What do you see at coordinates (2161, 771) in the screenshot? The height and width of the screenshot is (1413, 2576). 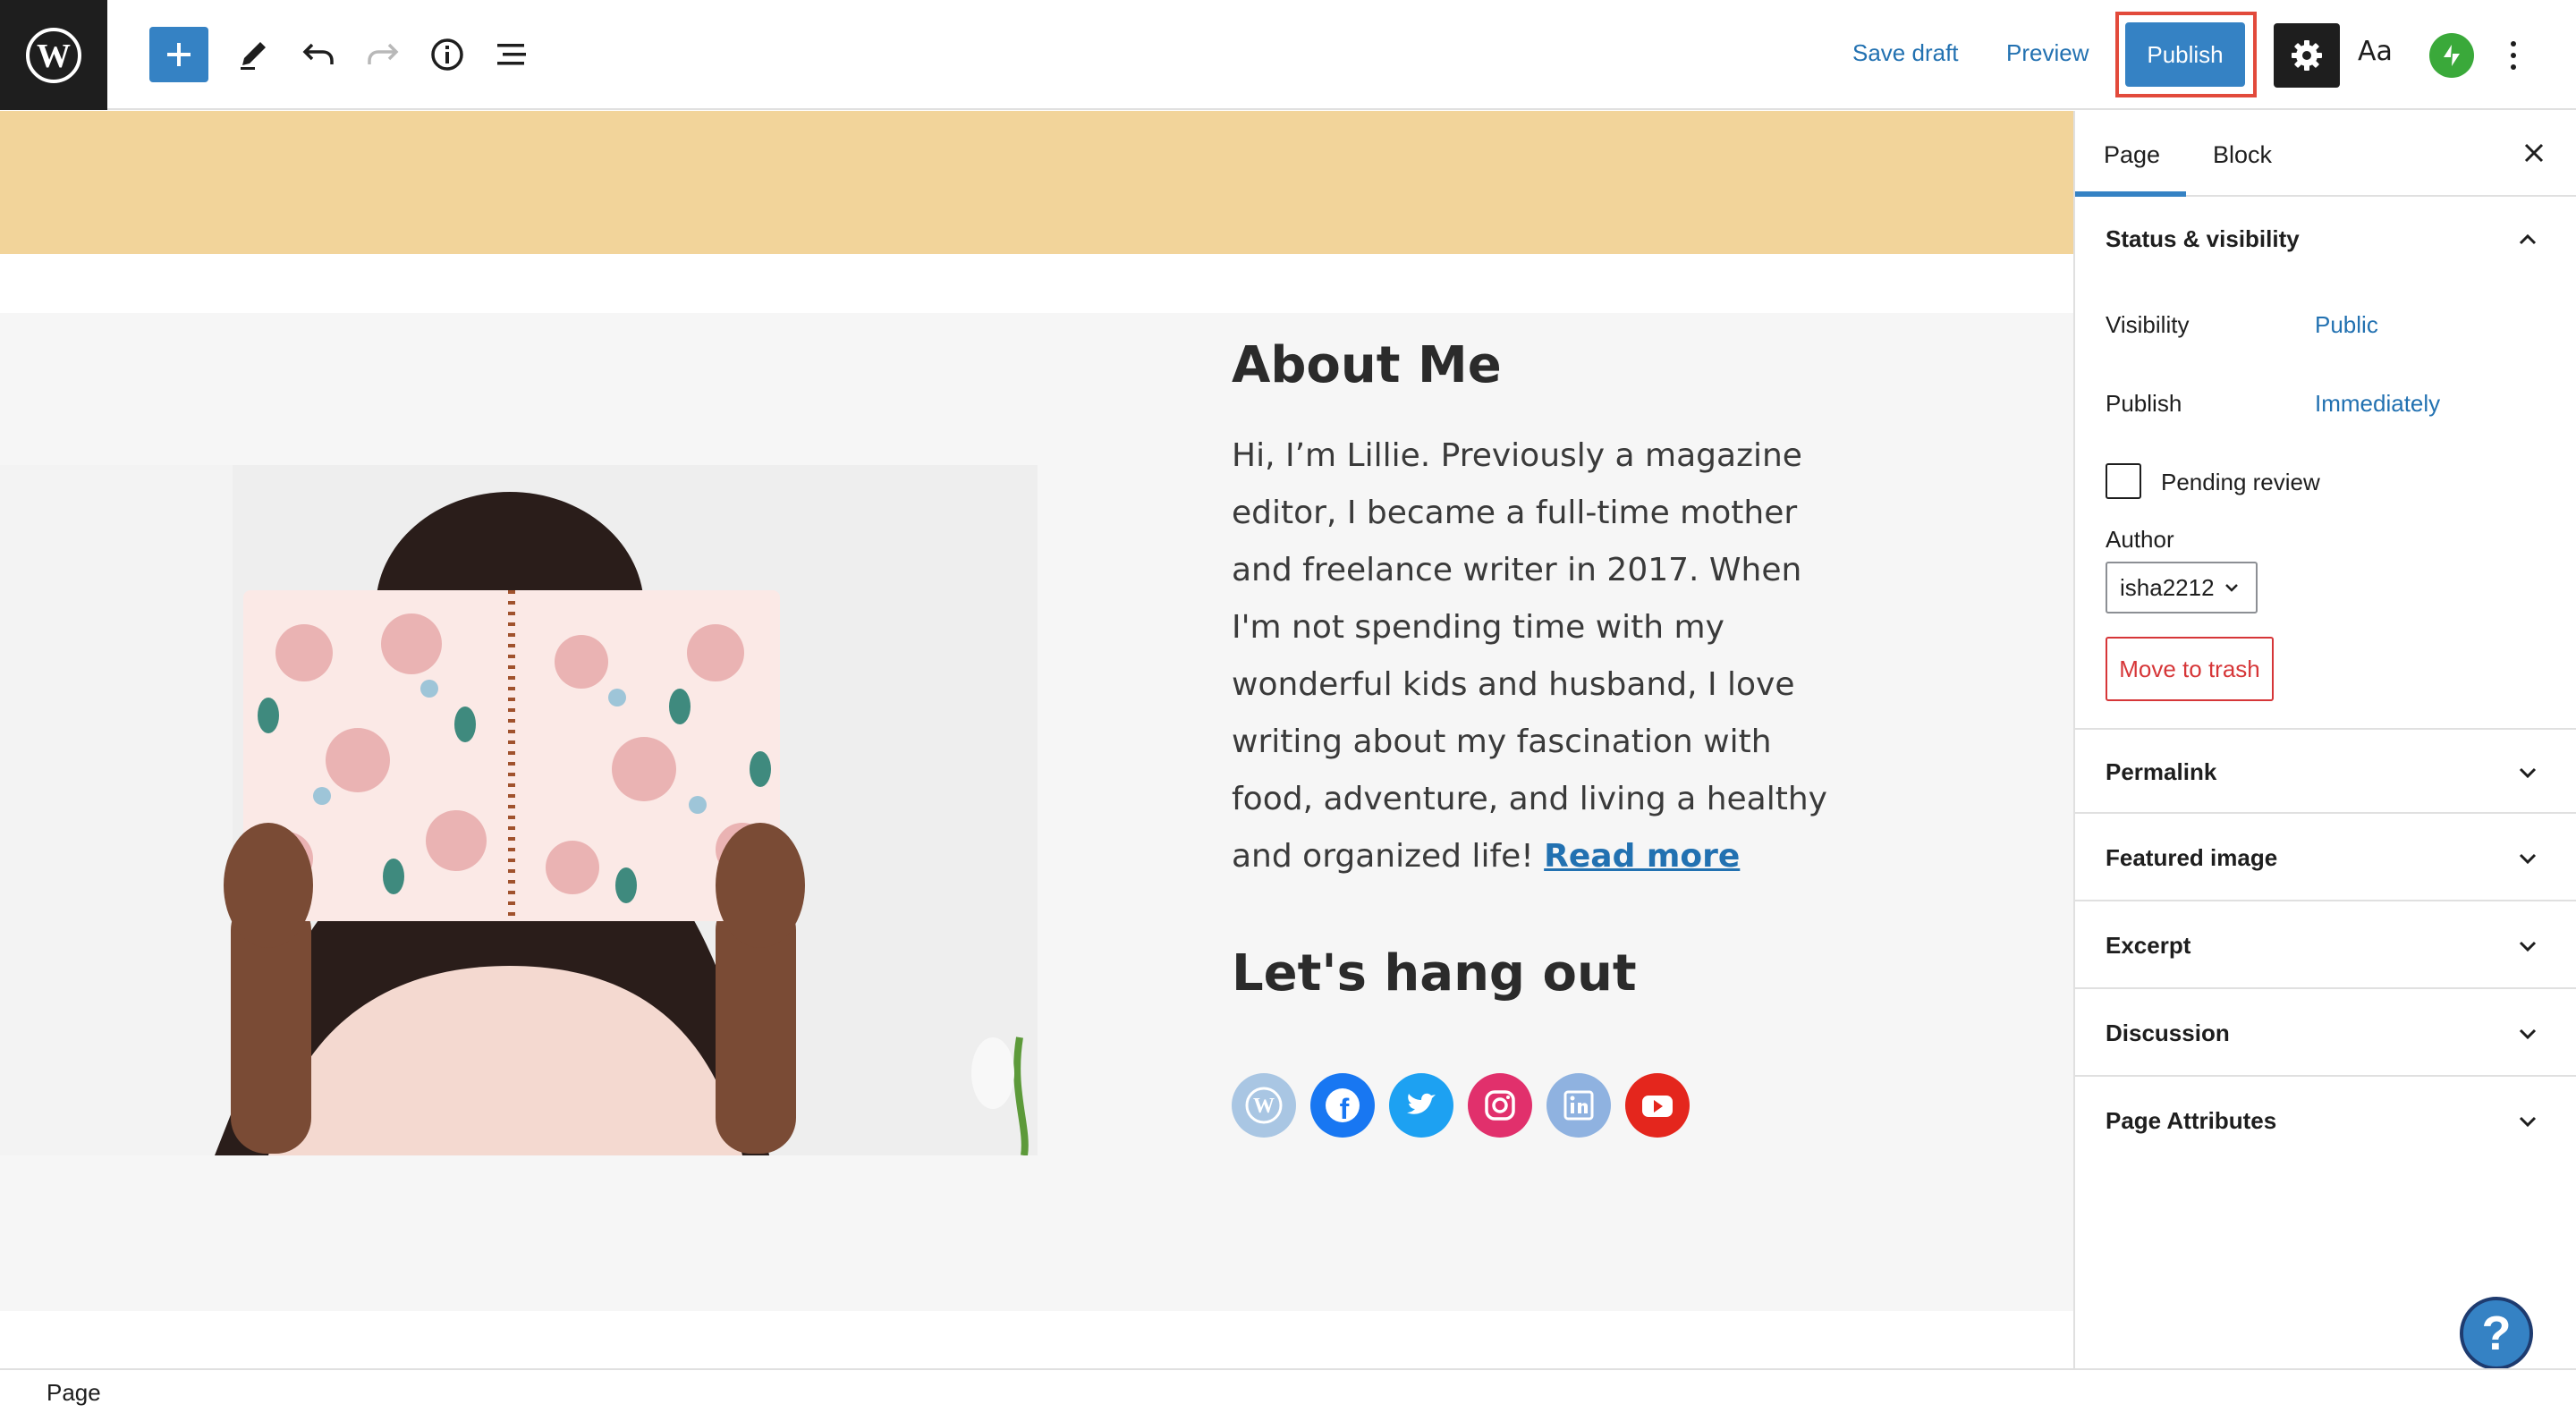 I see `permalink-title: Permalink` at bounding box center [2161, 771].